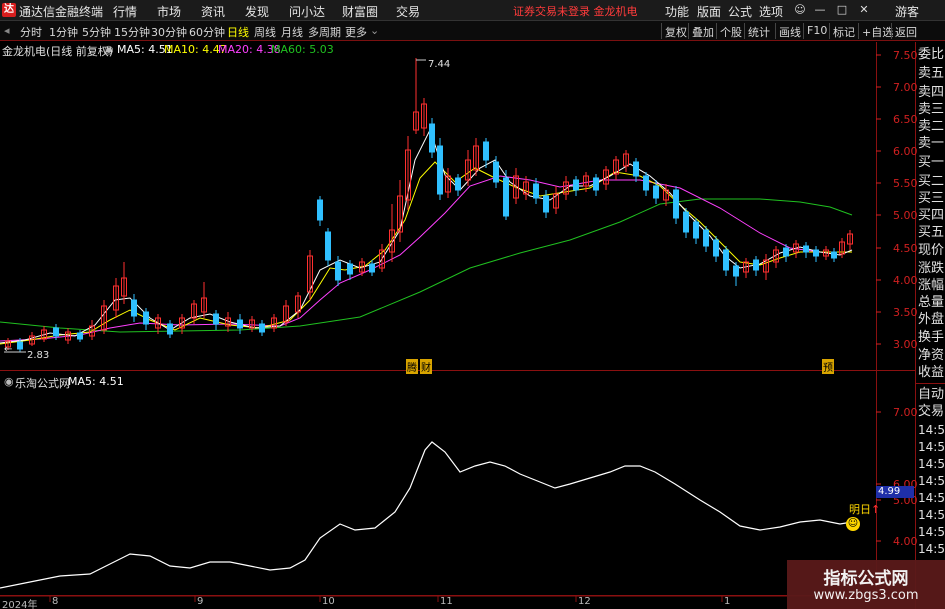  Describe the element at coordinates (931, 549) in the screenshot. I see `rp-time-8: 14:56` at that location.